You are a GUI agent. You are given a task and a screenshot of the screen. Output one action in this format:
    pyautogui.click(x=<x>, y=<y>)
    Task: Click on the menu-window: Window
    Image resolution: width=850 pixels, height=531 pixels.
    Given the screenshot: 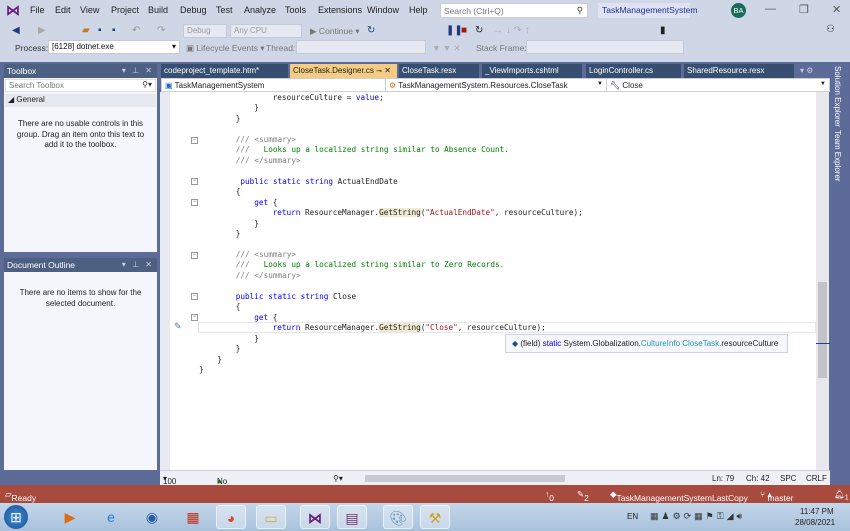 What is the action you would take?
    pyautogui.click(x=383, y=10)
    